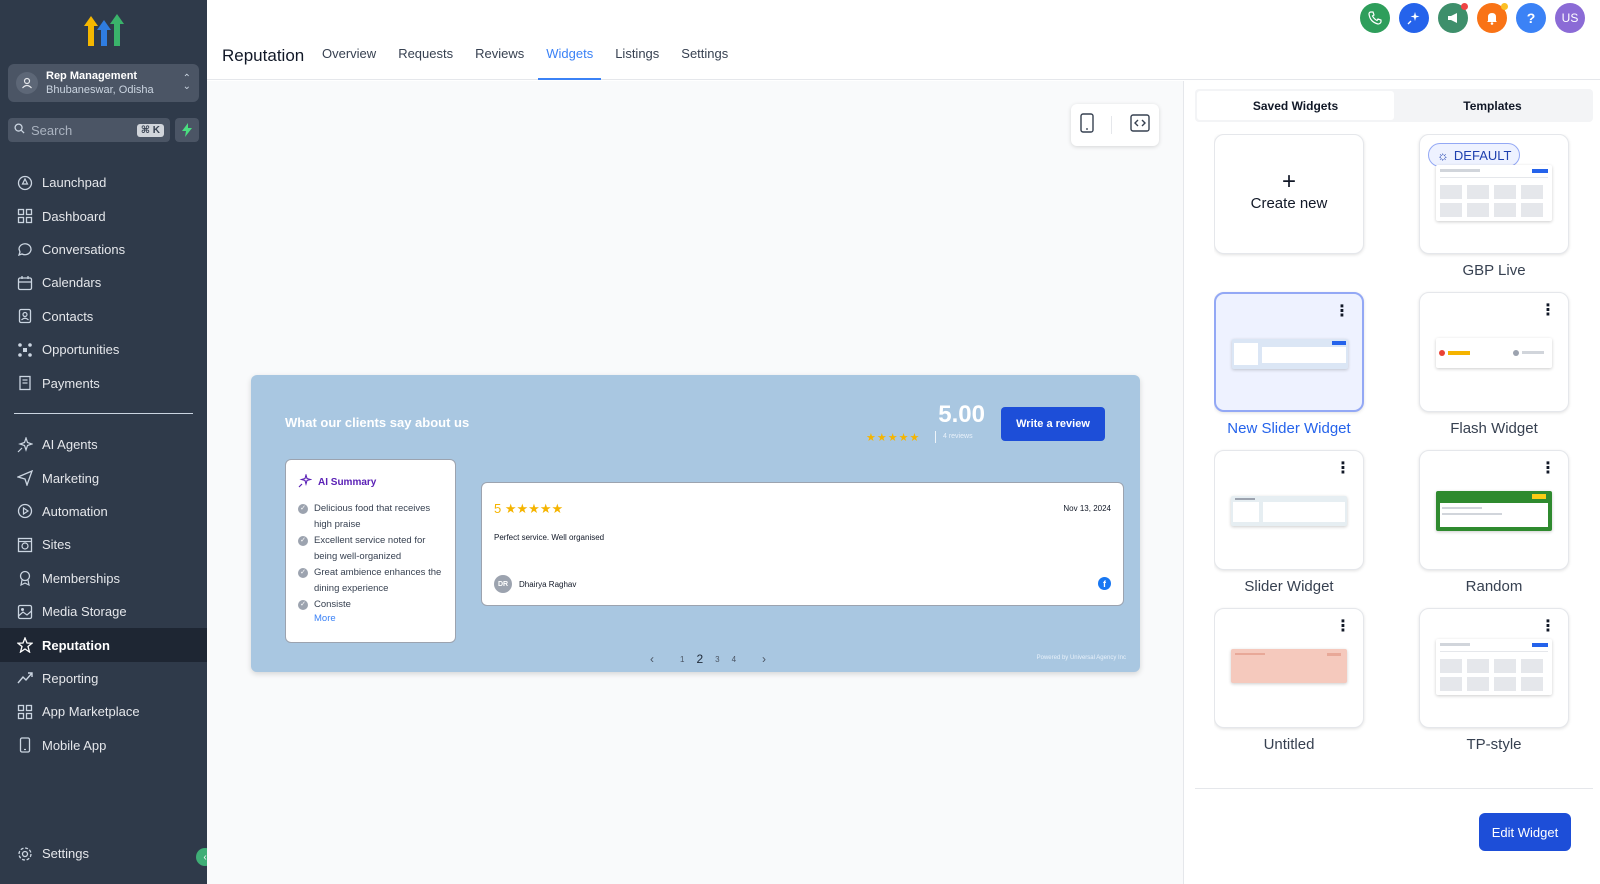 This screenshot has height=884, width=1600. What do you see at coordinates (103, 544) in the screenshot?
I see `sidebar-item-sites: Sites` at bounding box center [103, 544].